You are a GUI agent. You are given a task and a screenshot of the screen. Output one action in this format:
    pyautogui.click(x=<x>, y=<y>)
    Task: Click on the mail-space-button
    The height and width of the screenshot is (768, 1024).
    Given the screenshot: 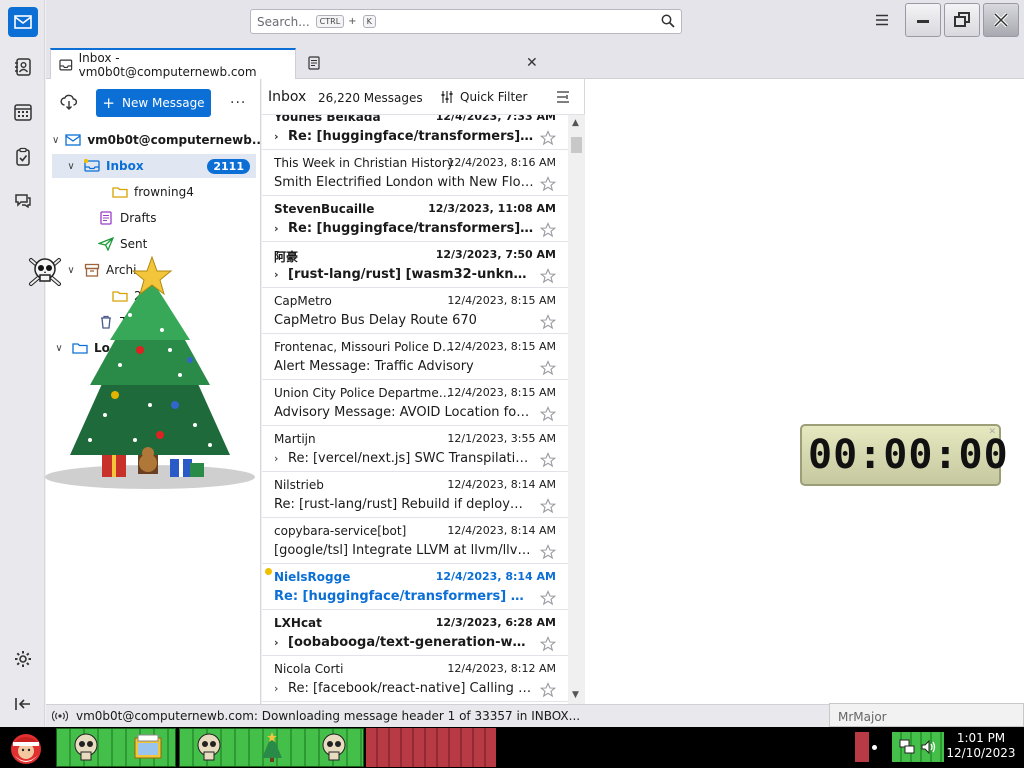 What is the action you would take?
    pyautogui.click(x=23, y=22)
    